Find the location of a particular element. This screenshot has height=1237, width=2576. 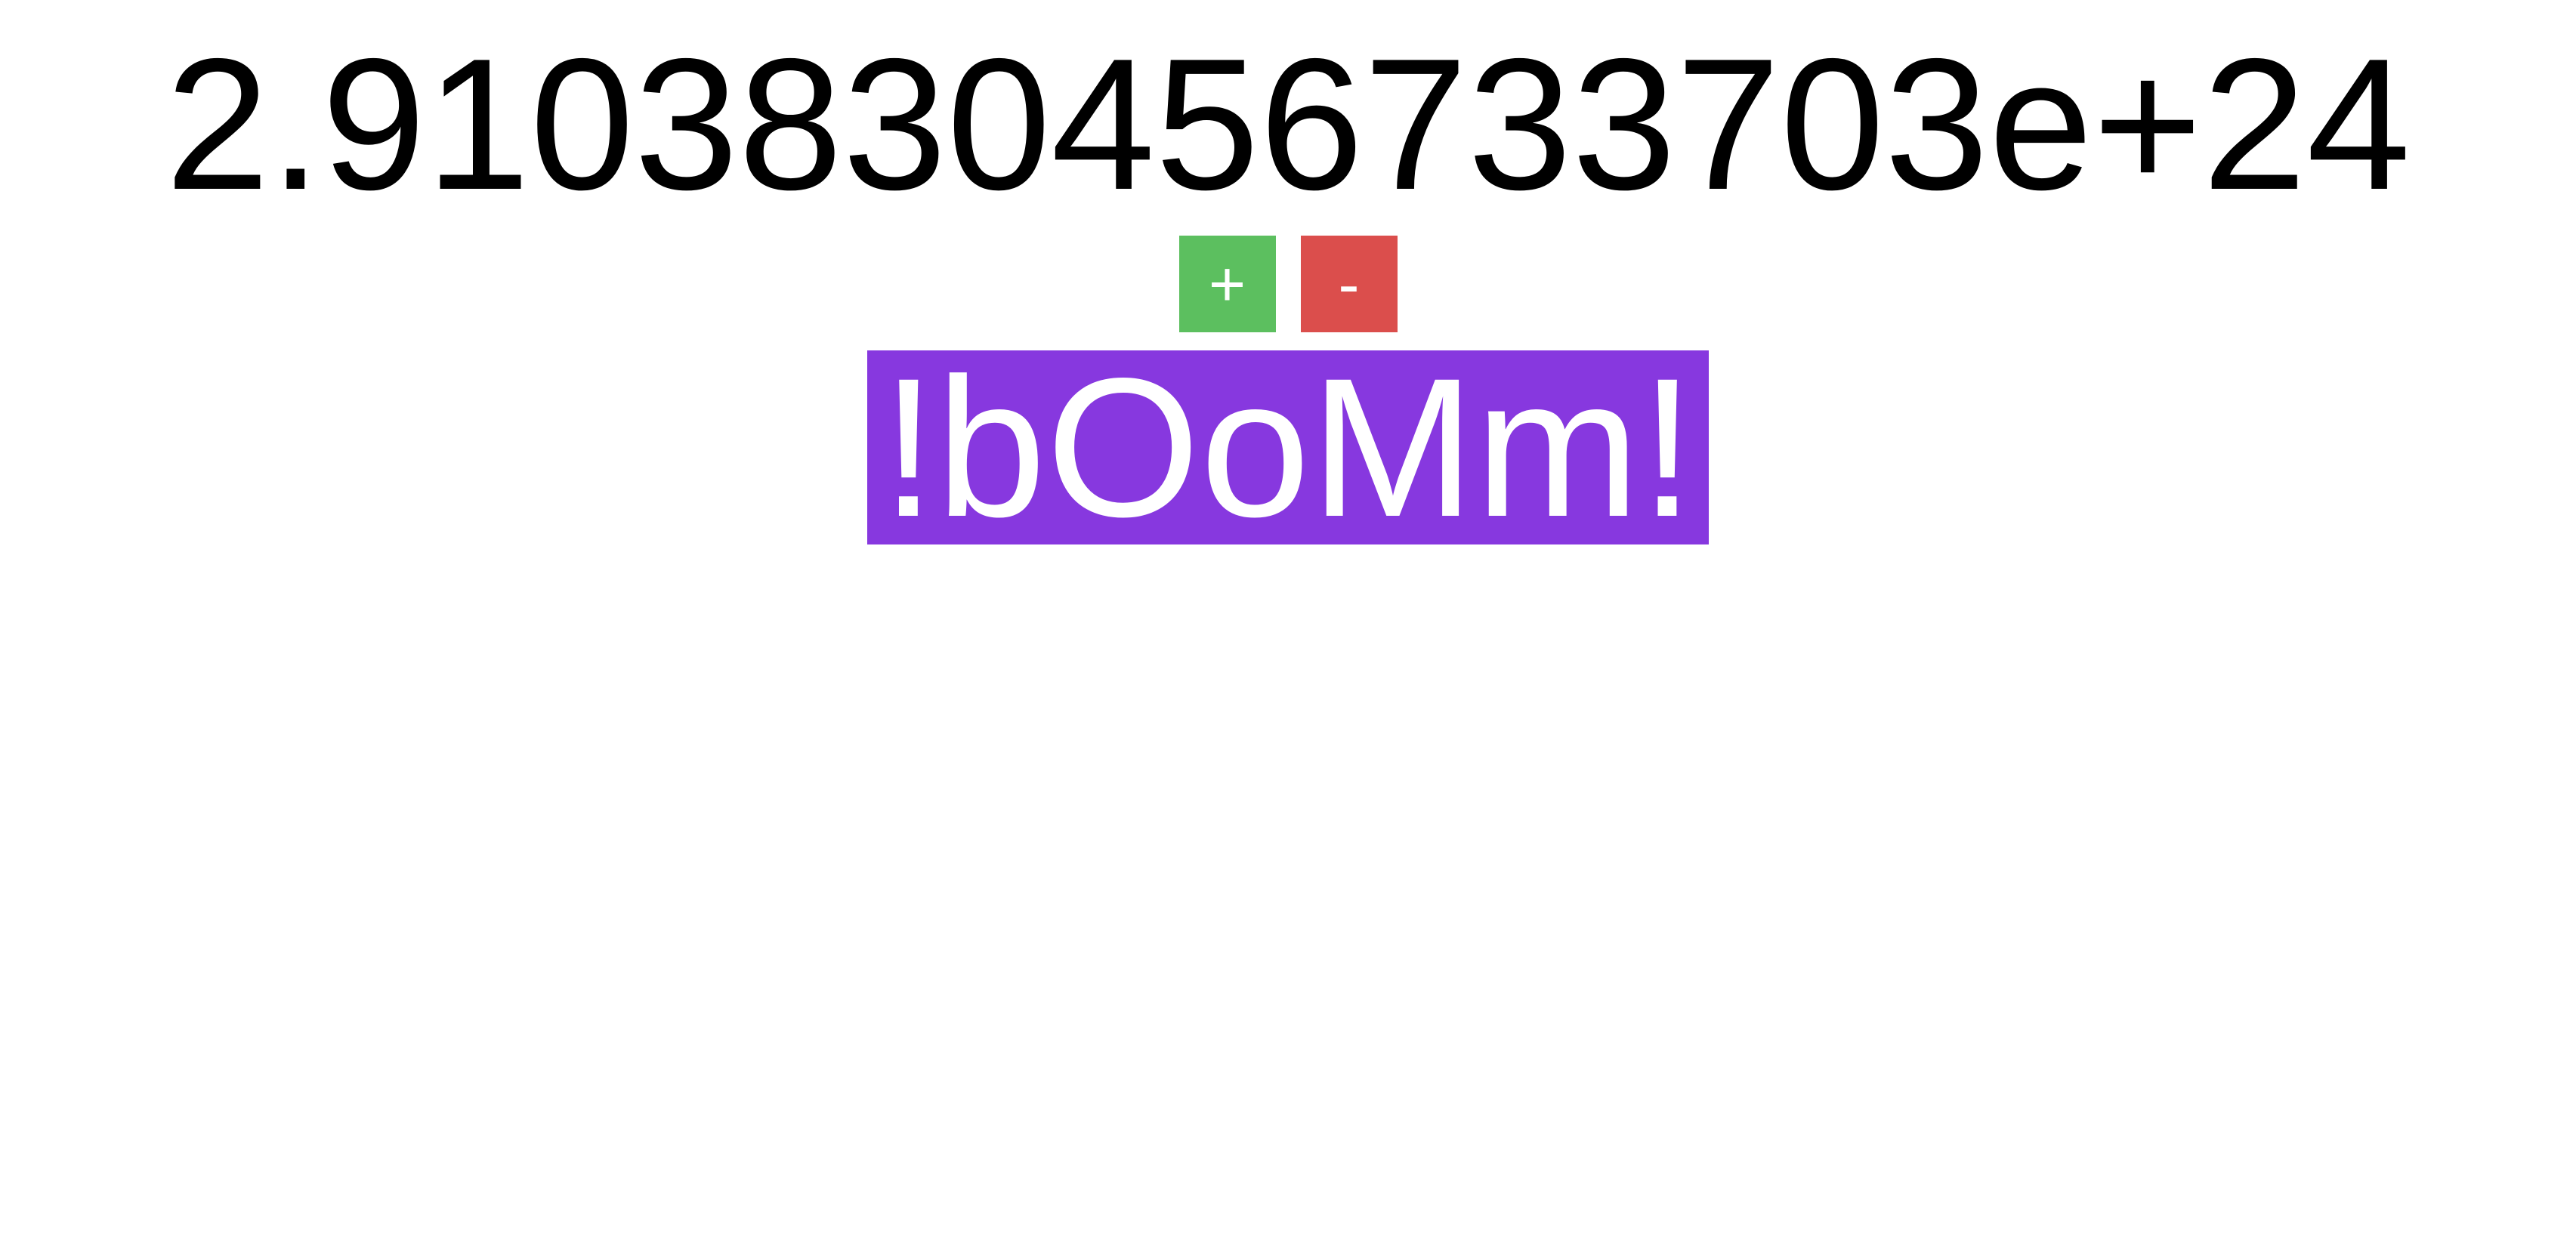

boom-banner: !bOoMm! is located at coordinates (1288, 448).